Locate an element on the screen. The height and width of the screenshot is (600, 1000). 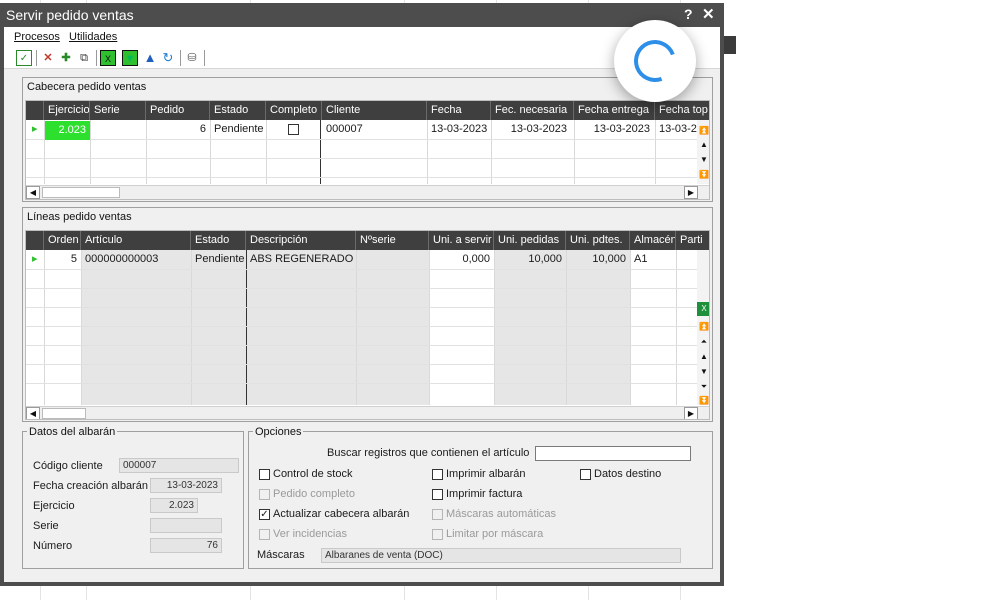
control-stock-label: Control de stock is located at coordinates (312, 474).